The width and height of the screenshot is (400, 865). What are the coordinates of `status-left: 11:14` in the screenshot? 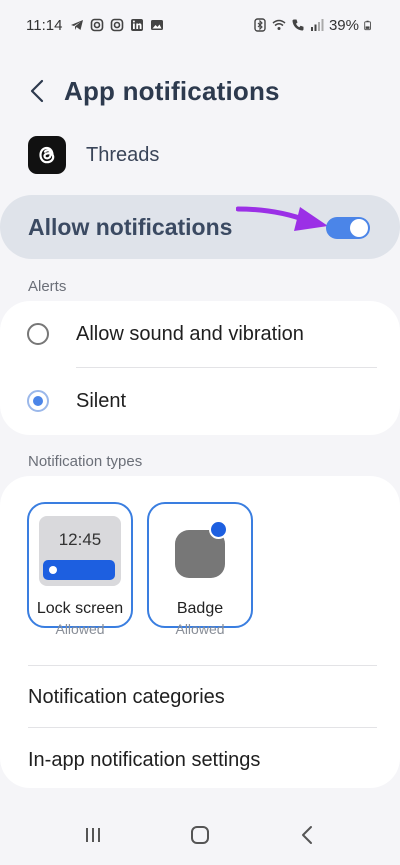 It's located at (95, 25).